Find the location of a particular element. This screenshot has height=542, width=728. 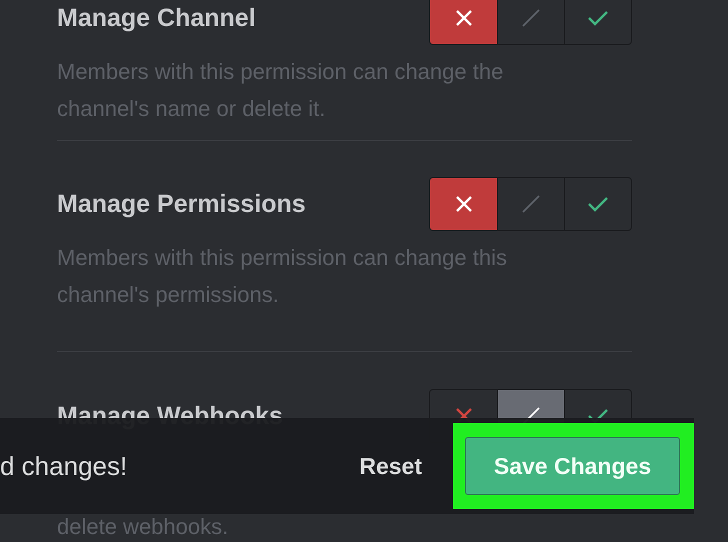

permission-title: Manage Channel is located at coordinates (156, 18).